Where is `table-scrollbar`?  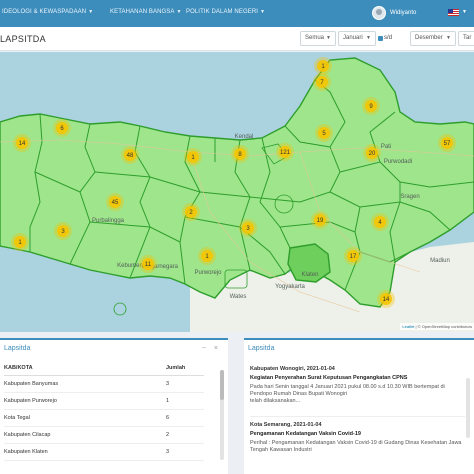
table-scrollbar is located at coordinates (222, 415).